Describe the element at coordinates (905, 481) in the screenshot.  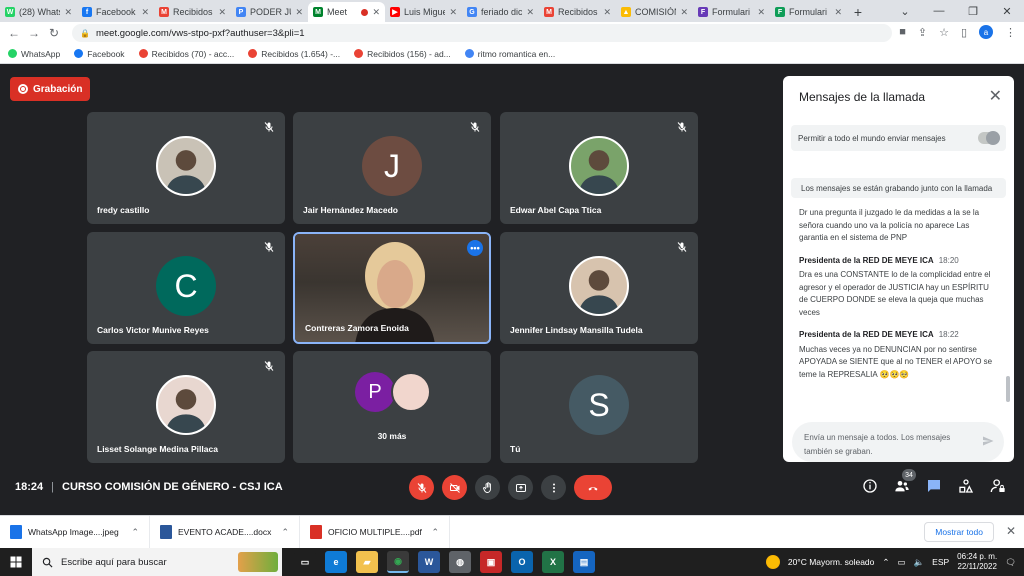
I see `people-button: 34` at that location.